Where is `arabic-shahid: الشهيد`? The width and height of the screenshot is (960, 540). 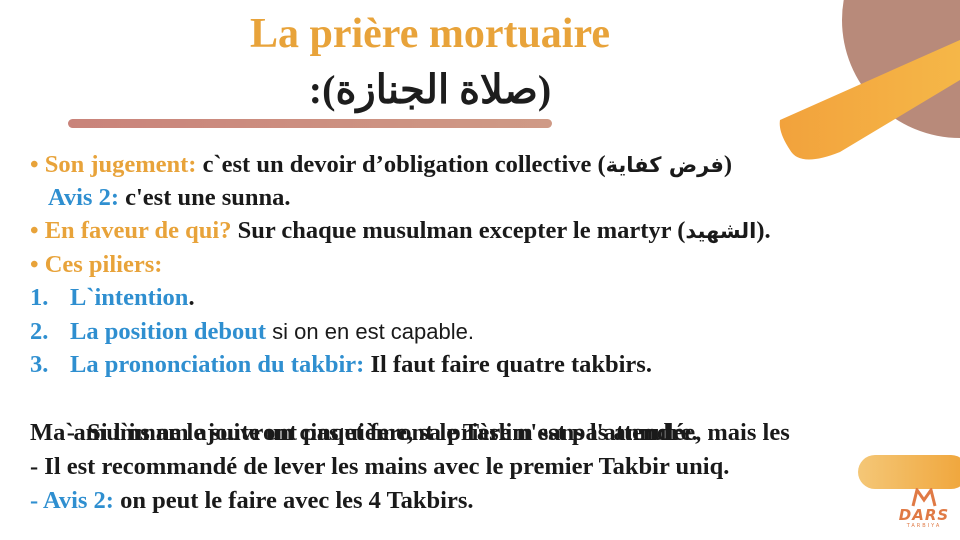
arabic-shahid: الشهيد is located at coordinates (721, 231).